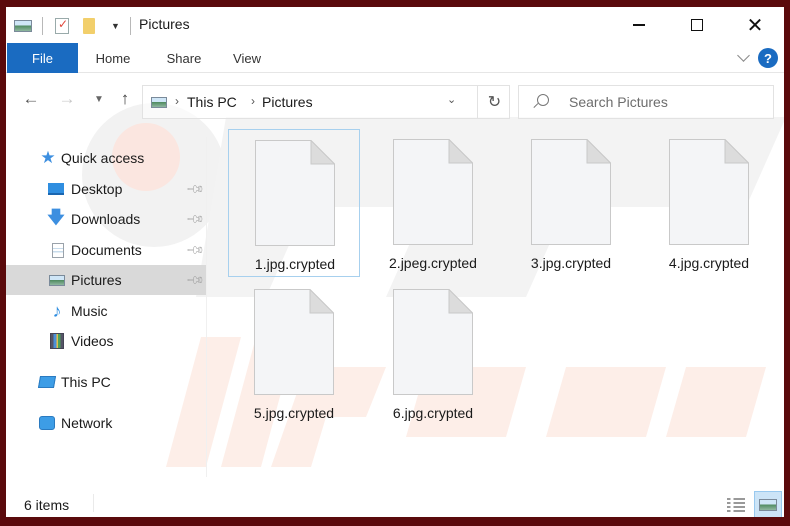  I want to click on sidebar-item-music: ♪ Music, so click(106, 311).